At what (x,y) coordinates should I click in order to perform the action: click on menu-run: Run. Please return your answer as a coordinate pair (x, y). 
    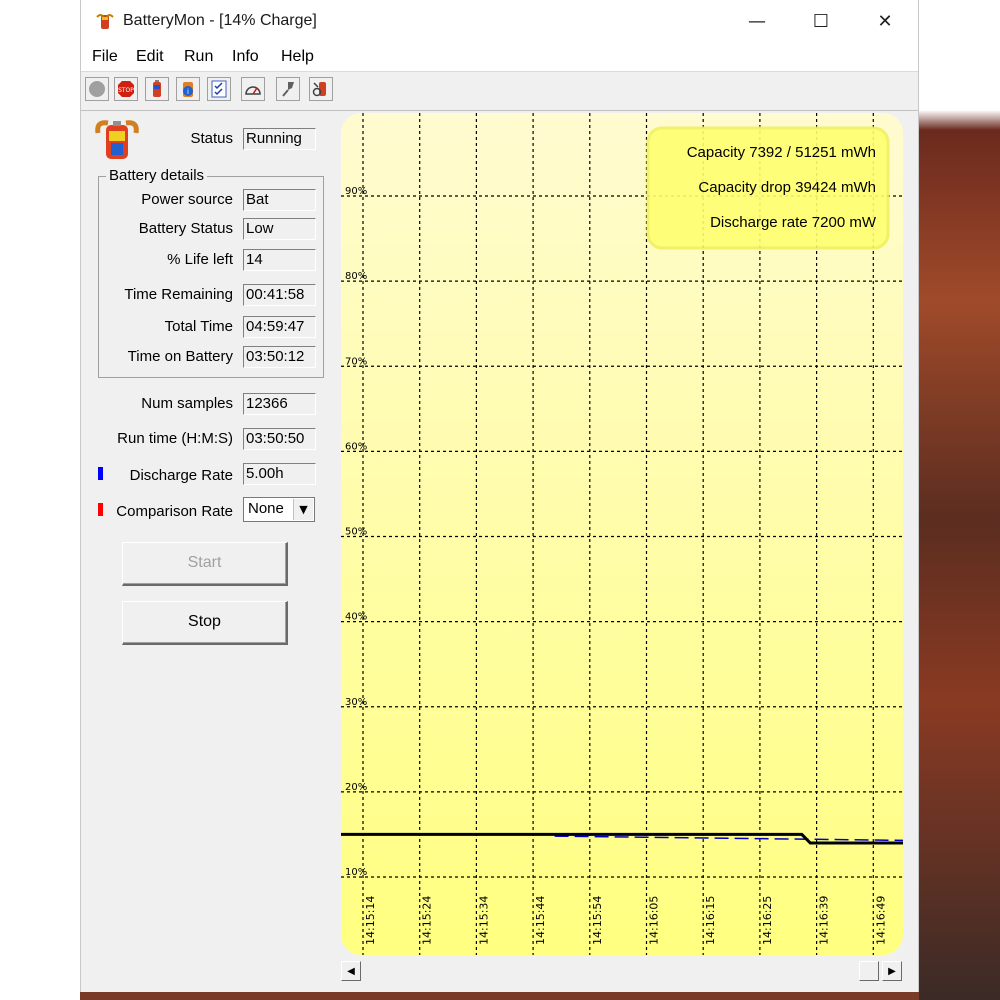
    Looking at the image, I should click on (198, 57).